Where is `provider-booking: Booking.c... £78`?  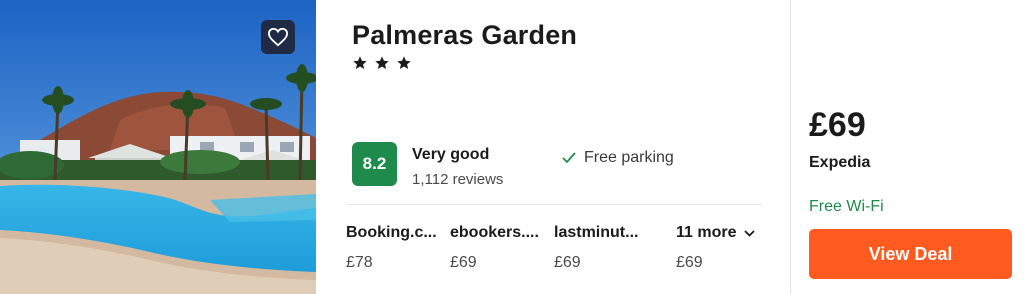 provider-booking: Booking.c... £78 is located at coordinates (391, 248).